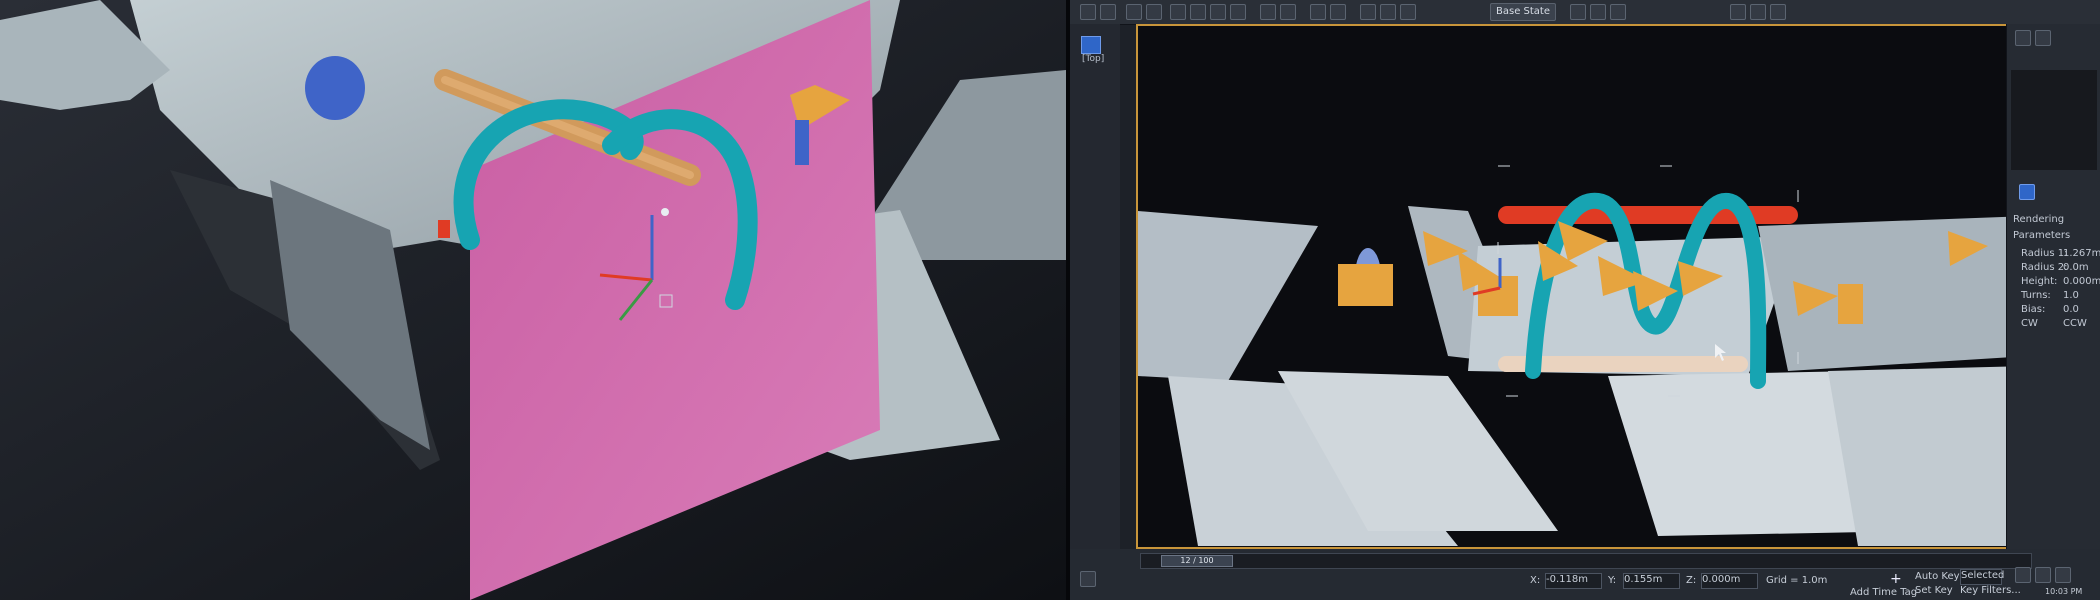  What do you see at coordinates (2071, 309) in the screenshot?
I see `param-value-field: 0.0` at bounding box center [2071, 309].